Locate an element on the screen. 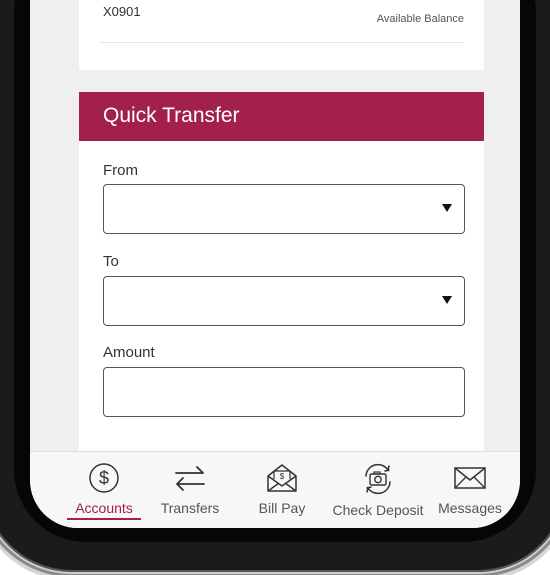  nav-label-messages: Messages is located at coordinates (470, 508).